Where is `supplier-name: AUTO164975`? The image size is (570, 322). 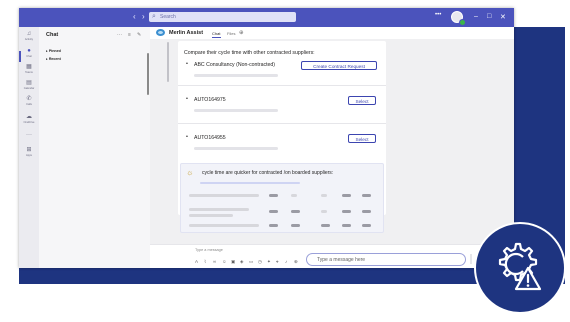 supplier-name: AUTO164975 is located at coordinates (210, 100).